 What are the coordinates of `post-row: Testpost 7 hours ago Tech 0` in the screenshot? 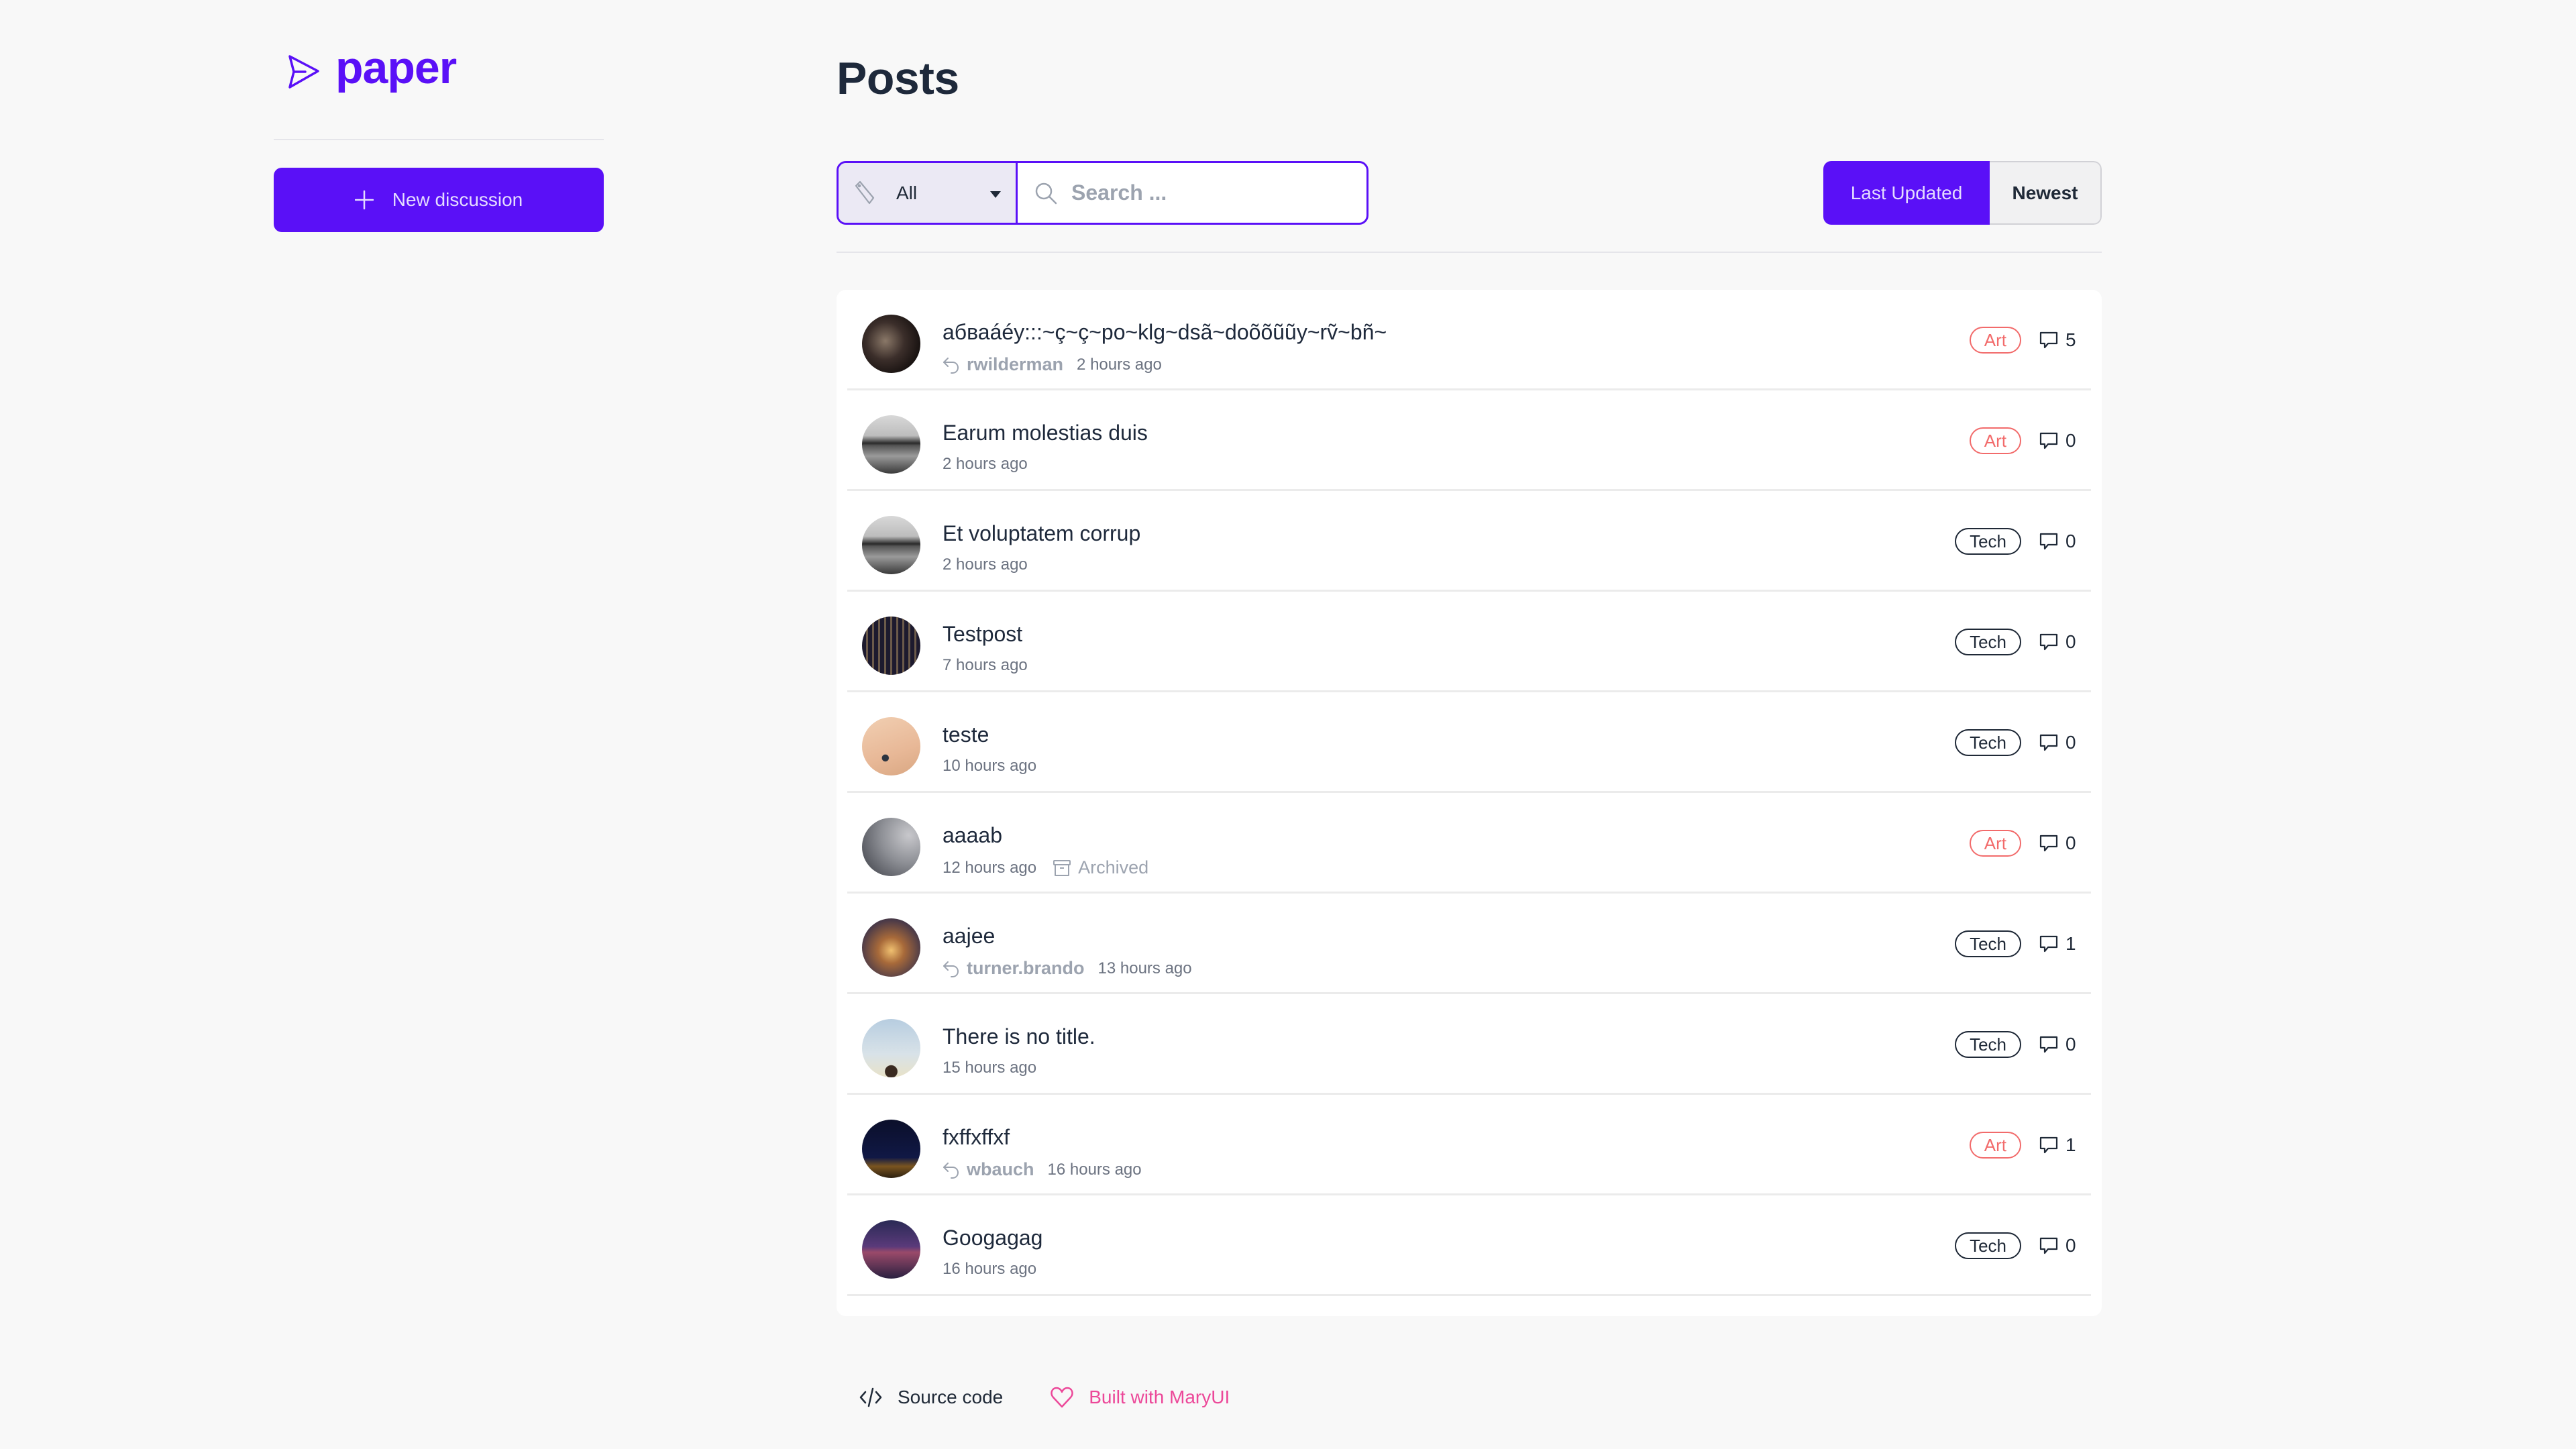 It's located at (1469, 642).